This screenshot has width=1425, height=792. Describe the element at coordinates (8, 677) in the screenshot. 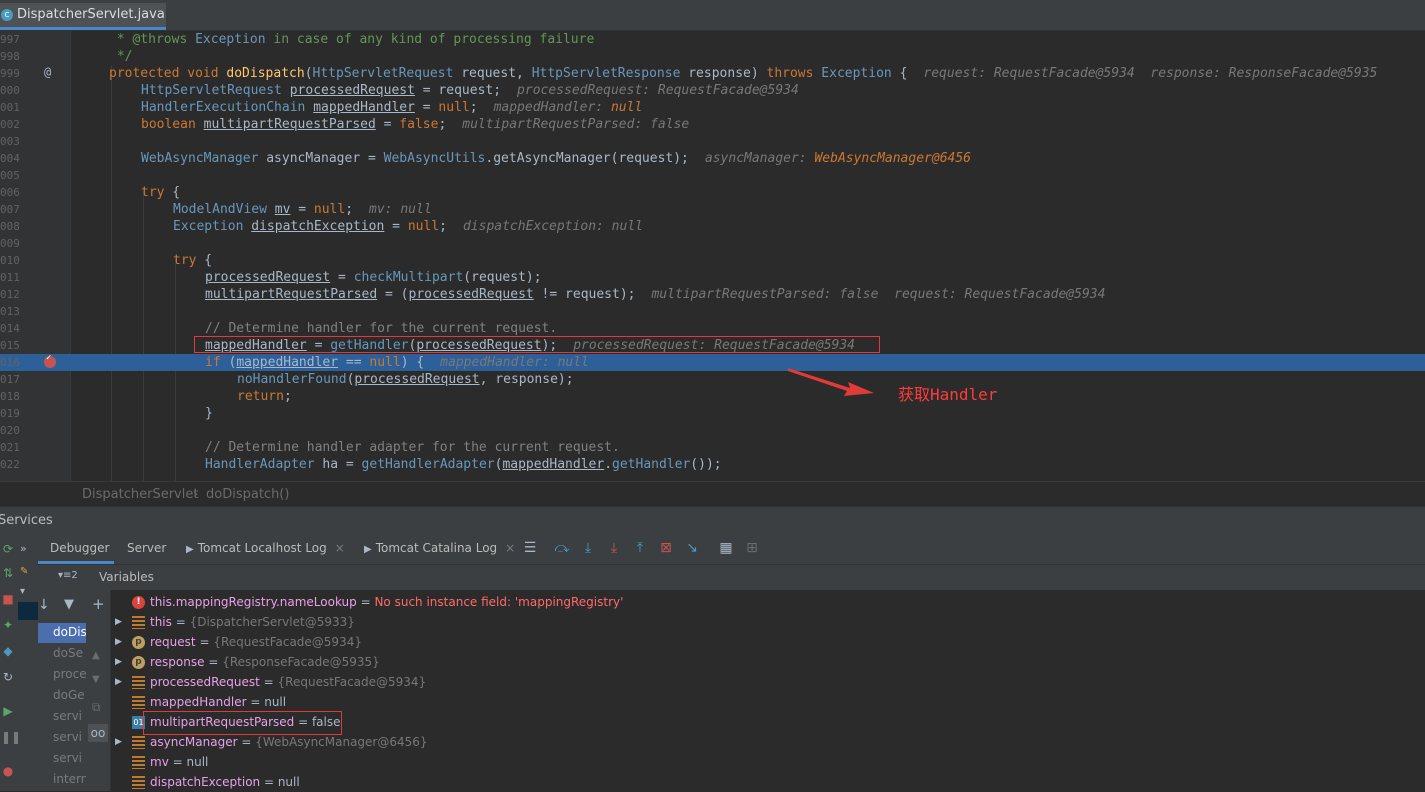

I see `refresh-icon: ↻` at that location.